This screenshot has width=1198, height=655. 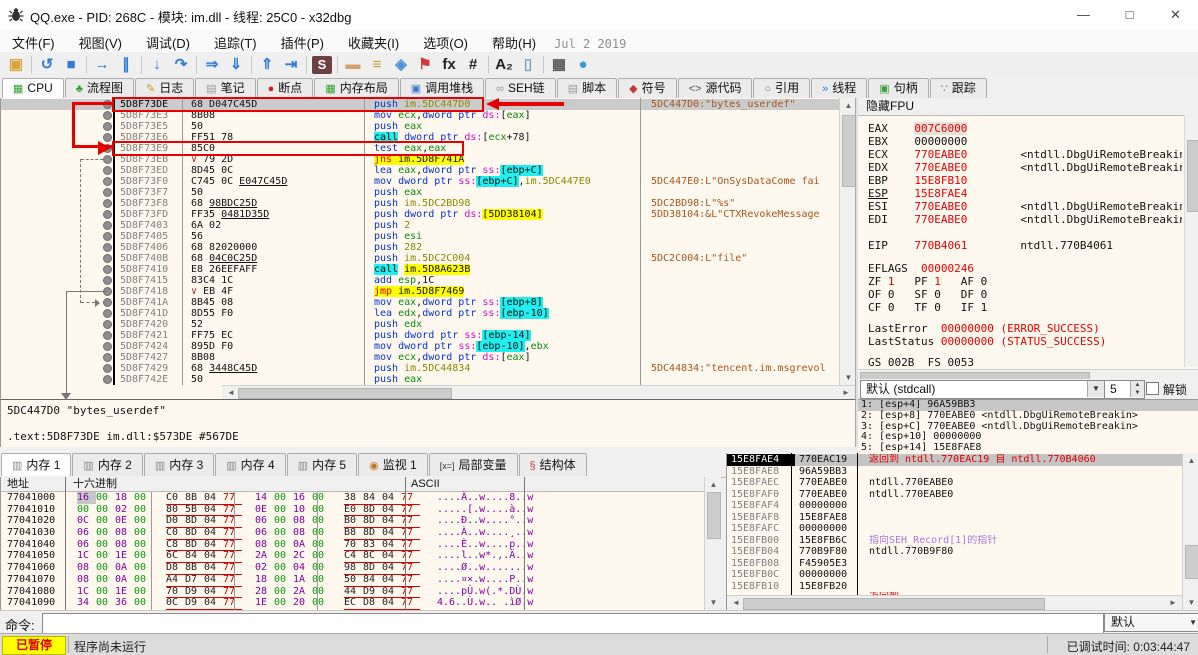 I want to click on run-to-user-code-icon: ⇥, so click(x=291, y=65).